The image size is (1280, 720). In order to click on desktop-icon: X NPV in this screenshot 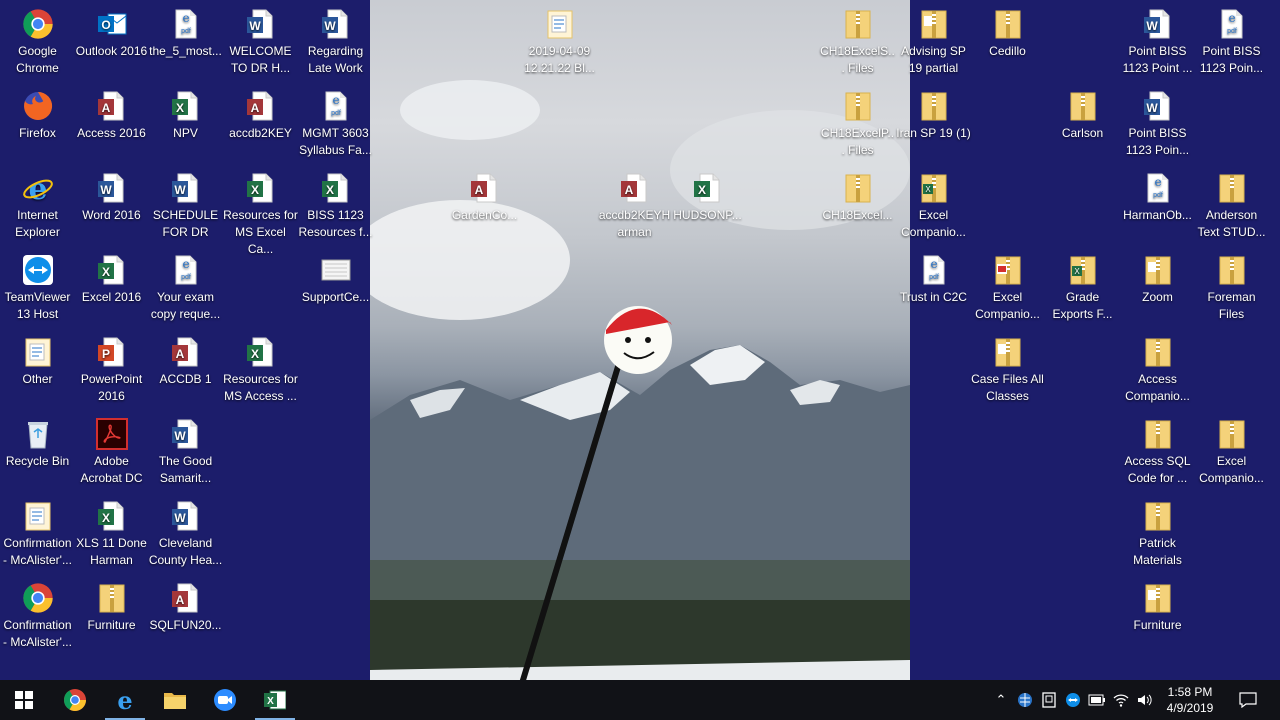, I will do `click(185, 114)`.